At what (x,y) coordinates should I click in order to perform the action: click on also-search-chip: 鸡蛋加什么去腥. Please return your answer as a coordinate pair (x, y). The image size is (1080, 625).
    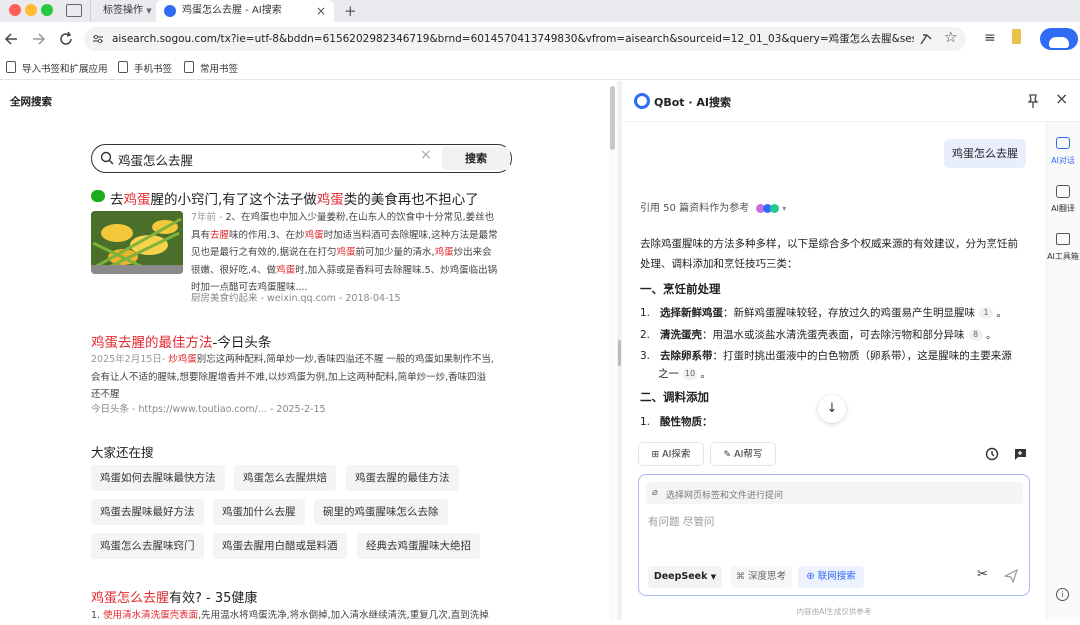
    Looking at the image, I should click on (259, 512).